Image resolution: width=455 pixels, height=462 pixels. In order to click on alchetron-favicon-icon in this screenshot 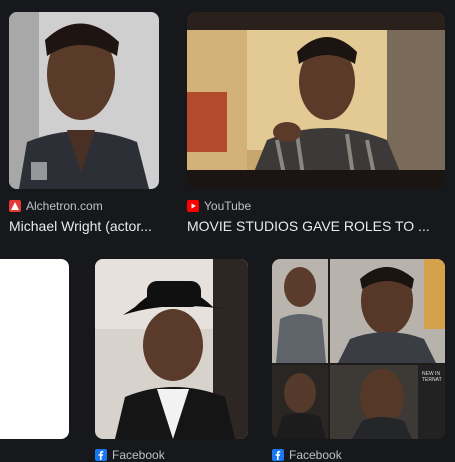, I will do `click(15, 206)`.